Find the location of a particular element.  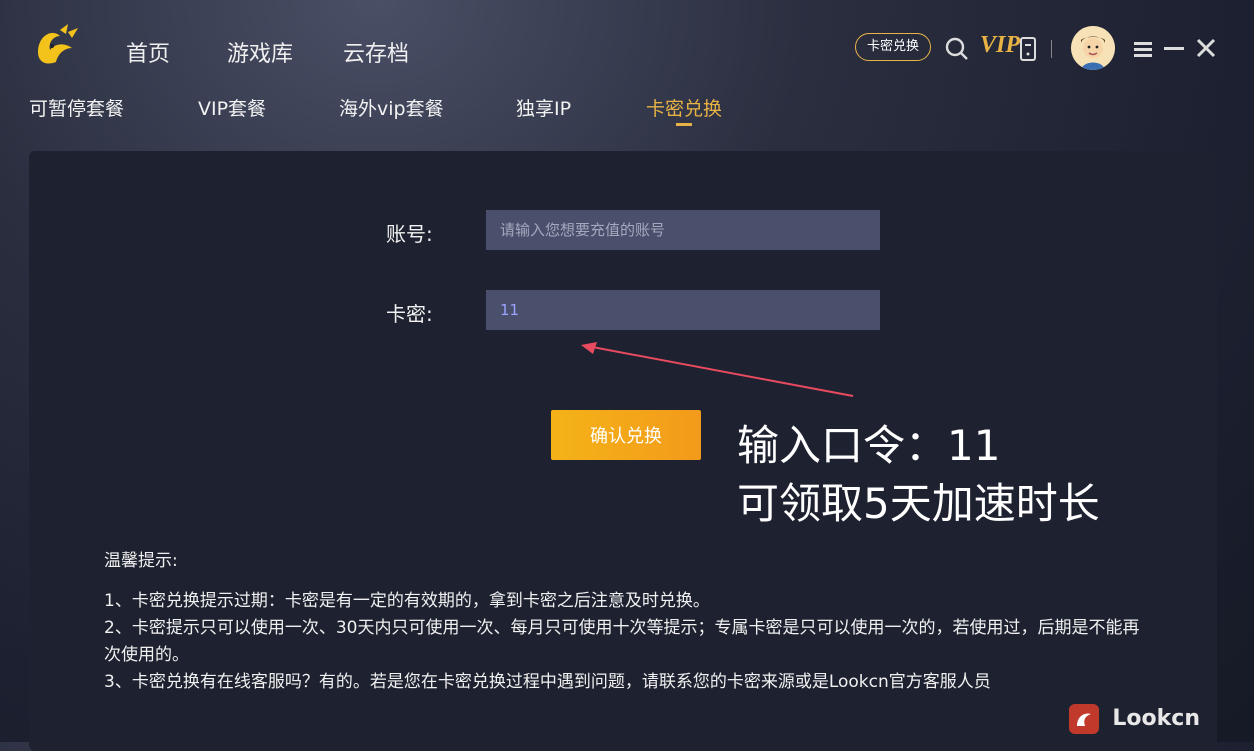

tip-item-1: 1、卡密兑换提示过期：卡密是有一定的有效期的，拿到卡密之后注意及时兑换。 is located at coordinates (407, 601).